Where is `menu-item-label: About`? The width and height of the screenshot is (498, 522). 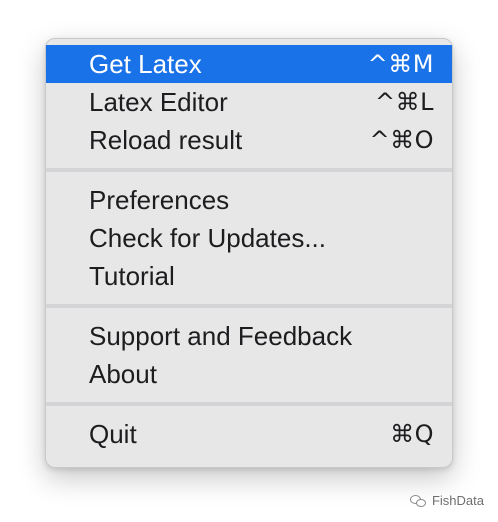
menu-item-label: About is located at coordinates (123, 374).